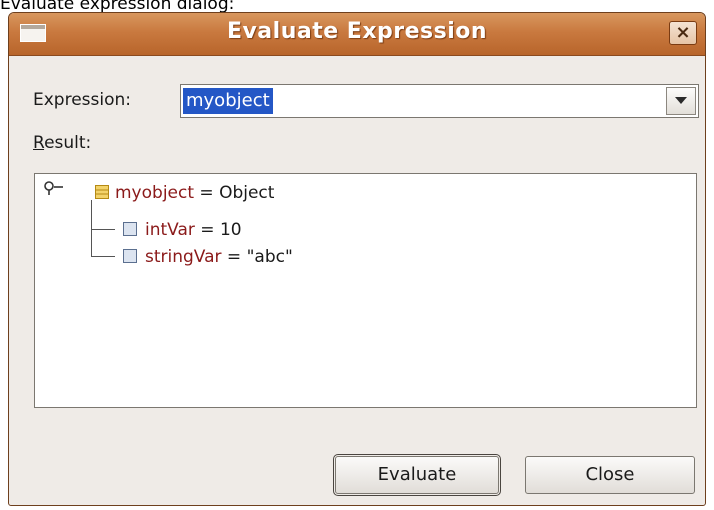  I want to click on root-var-value: = Object, so click(234, 193).